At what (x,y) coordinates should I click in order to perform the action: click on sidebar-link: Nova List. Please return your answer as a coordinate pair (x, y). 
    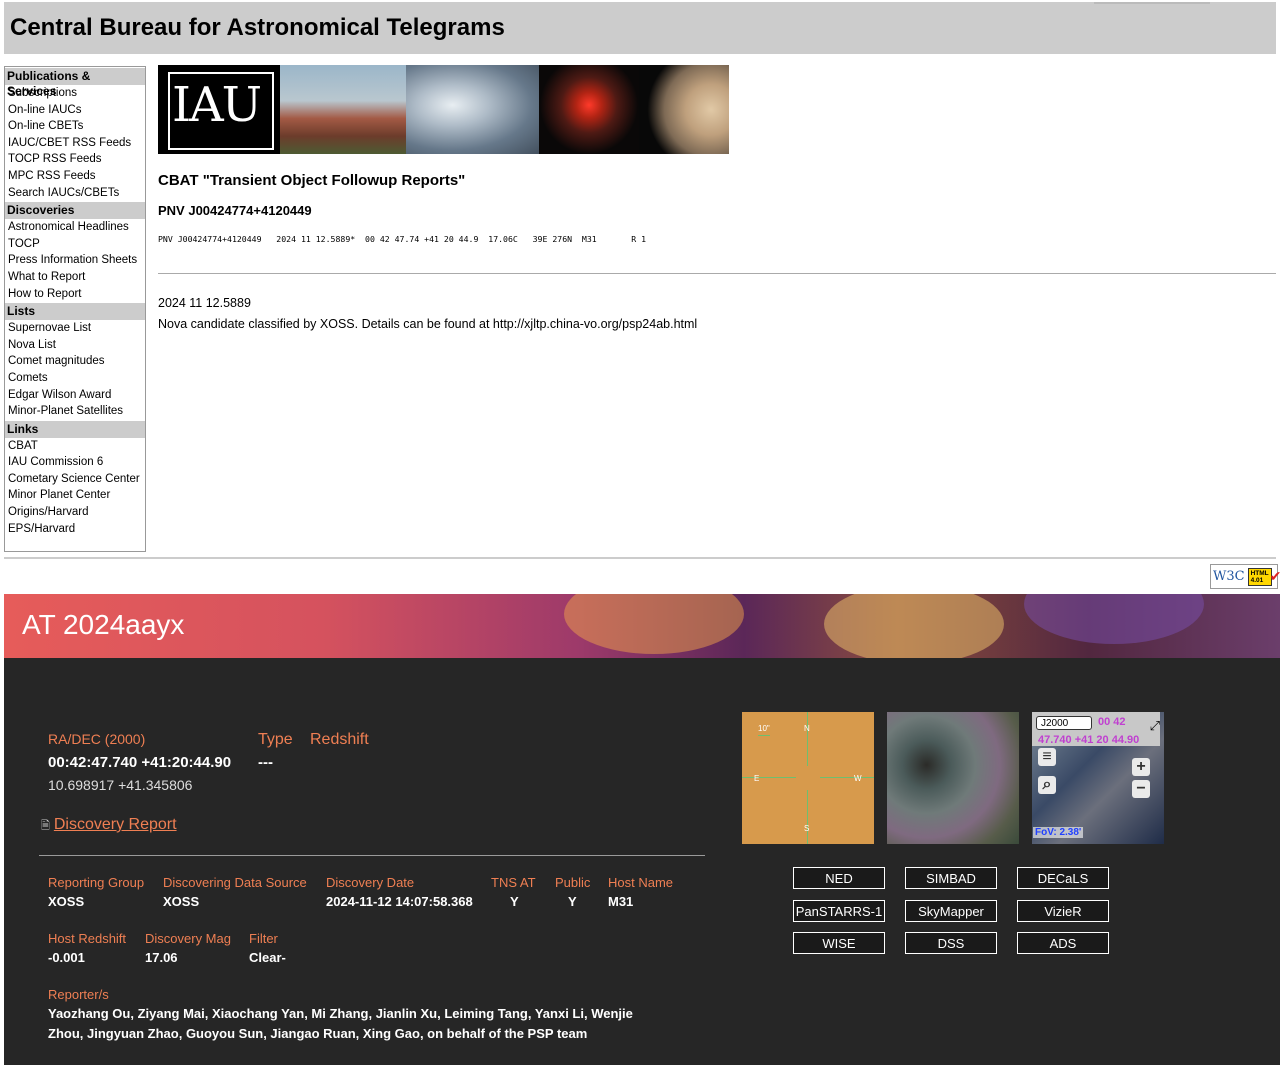
    Looking at the image, I should click on (75, 345).